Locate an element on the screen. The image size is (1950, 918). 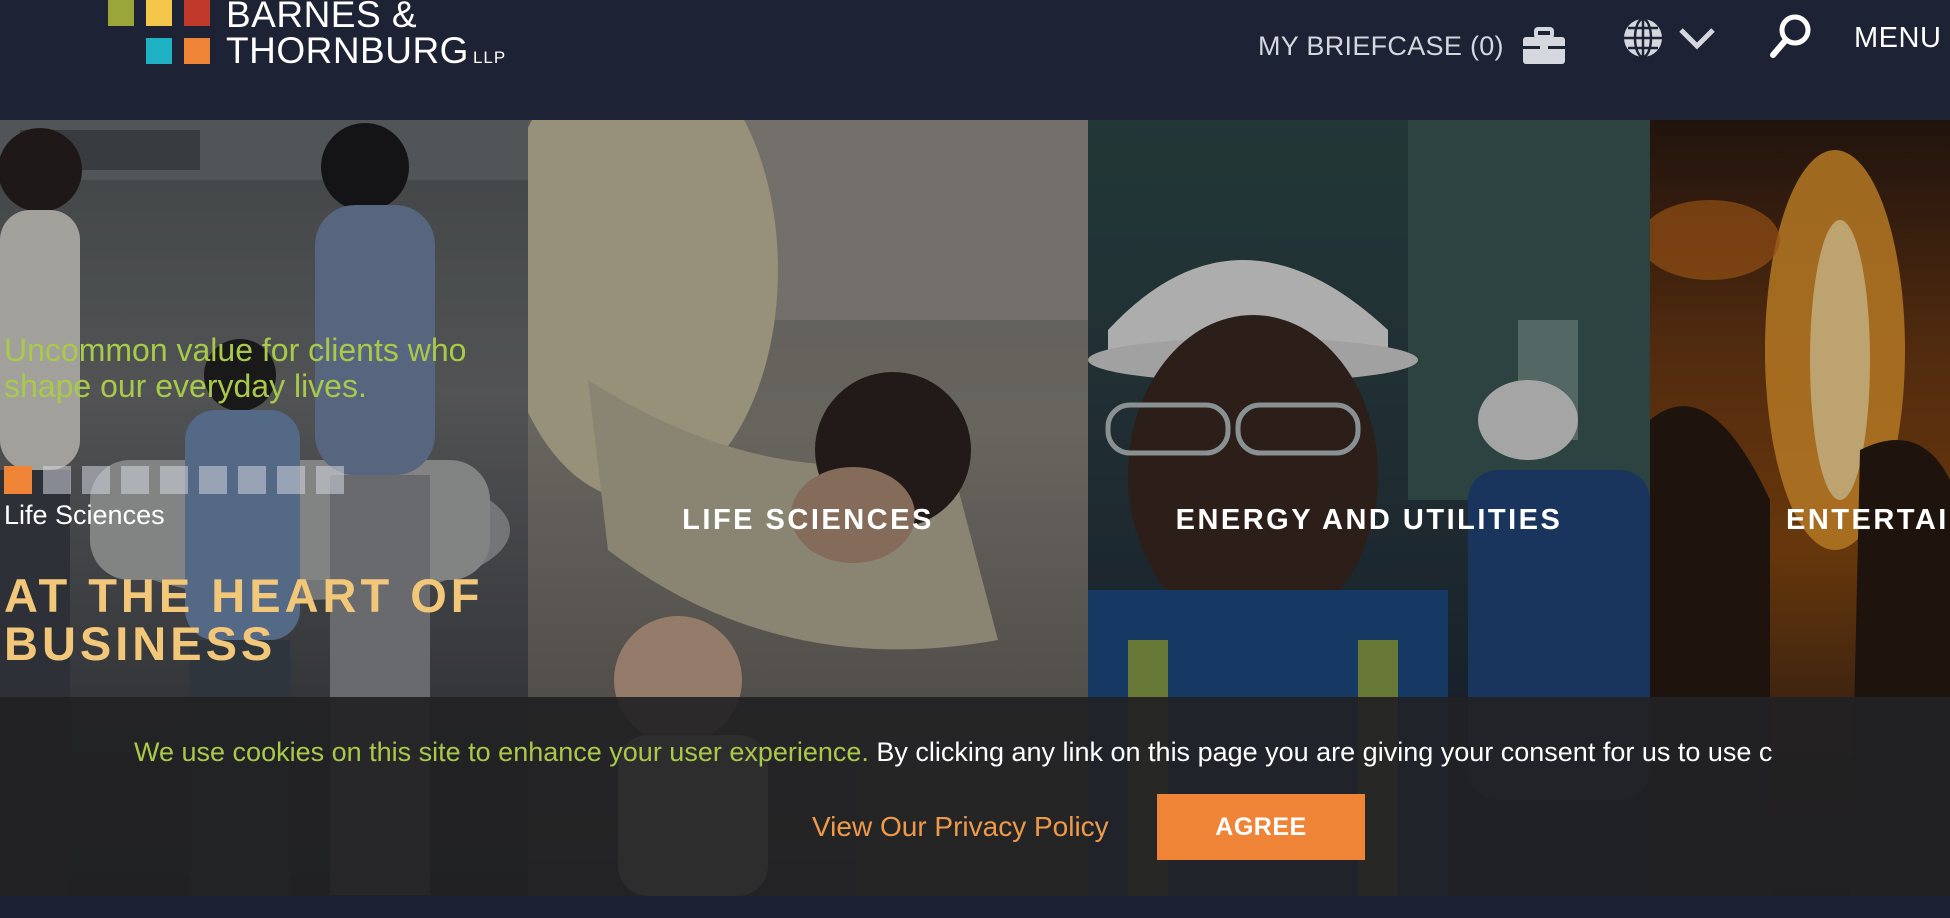
panel-title-entertainment: ENTERTAI is located at coordinates (1867, 520).